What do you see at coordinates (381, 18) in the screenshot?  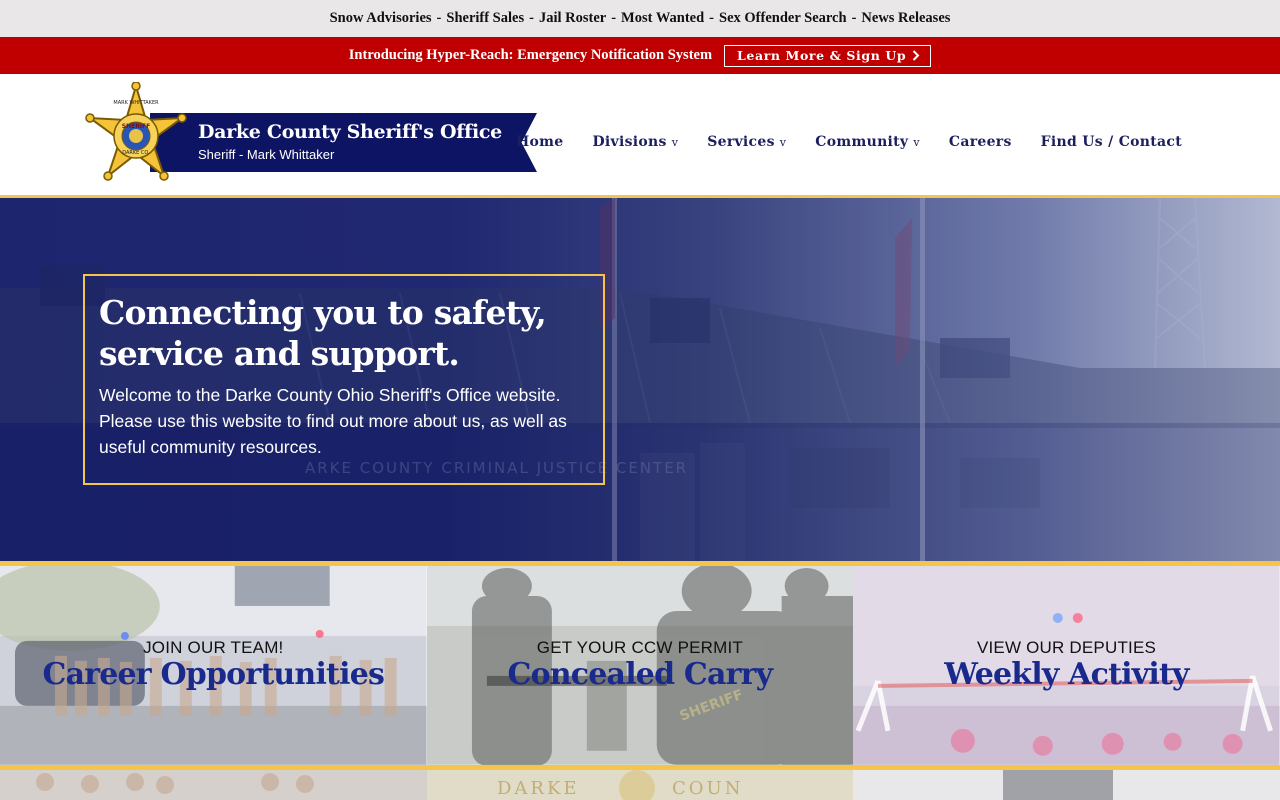 I see `quick-link-snow-advisories: Snow Advisories` at bounding box center [381, 18].